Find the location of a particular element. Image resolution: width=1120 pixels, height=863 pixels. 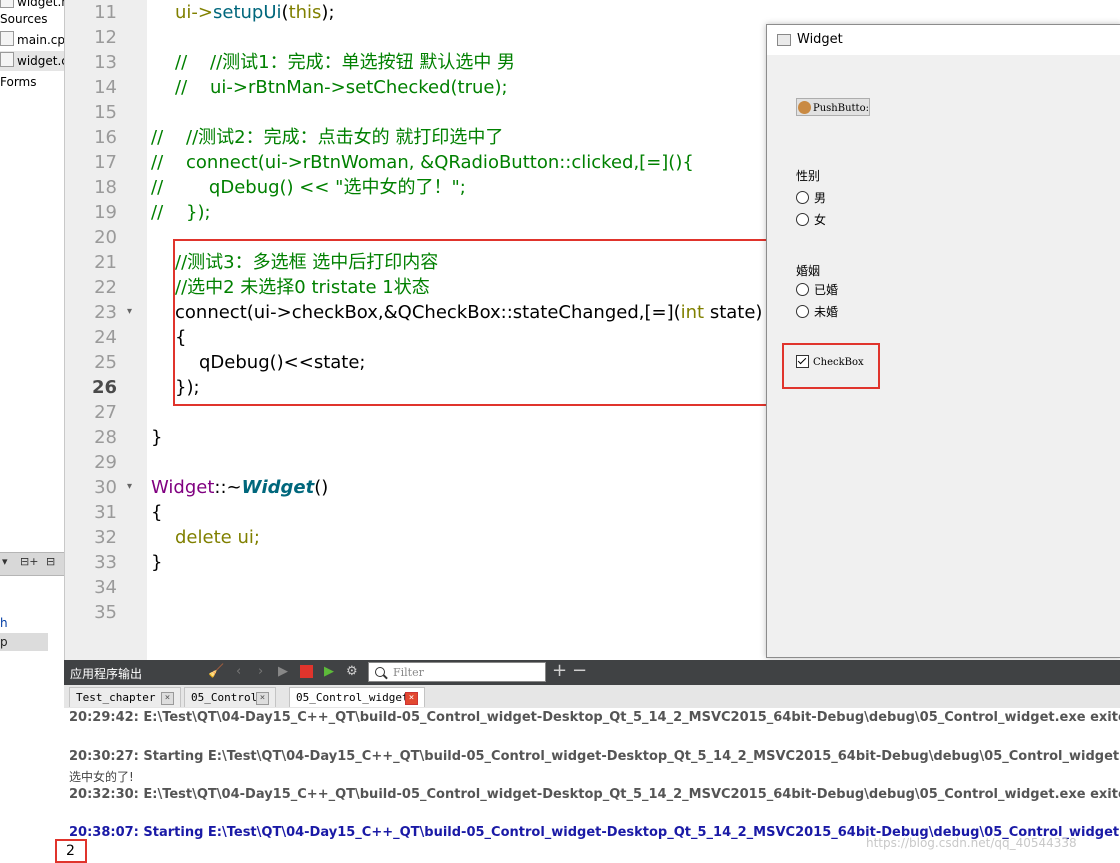

tree-item-sources: Sources is located at coordinates (23, 19).